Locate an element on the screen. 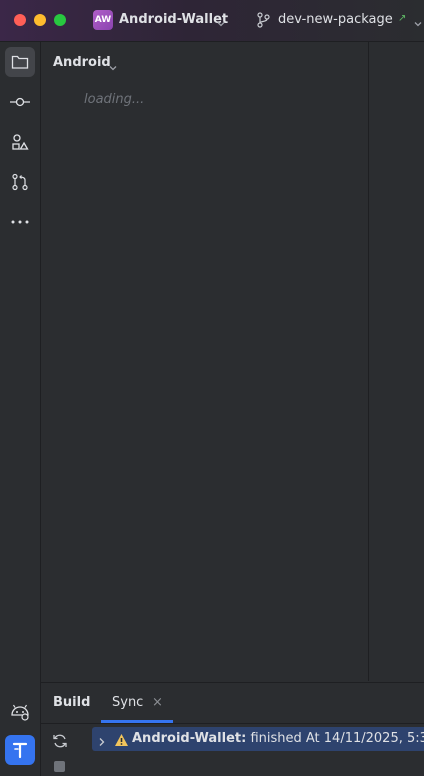  structure-icon is located at coordinates (20, 142).